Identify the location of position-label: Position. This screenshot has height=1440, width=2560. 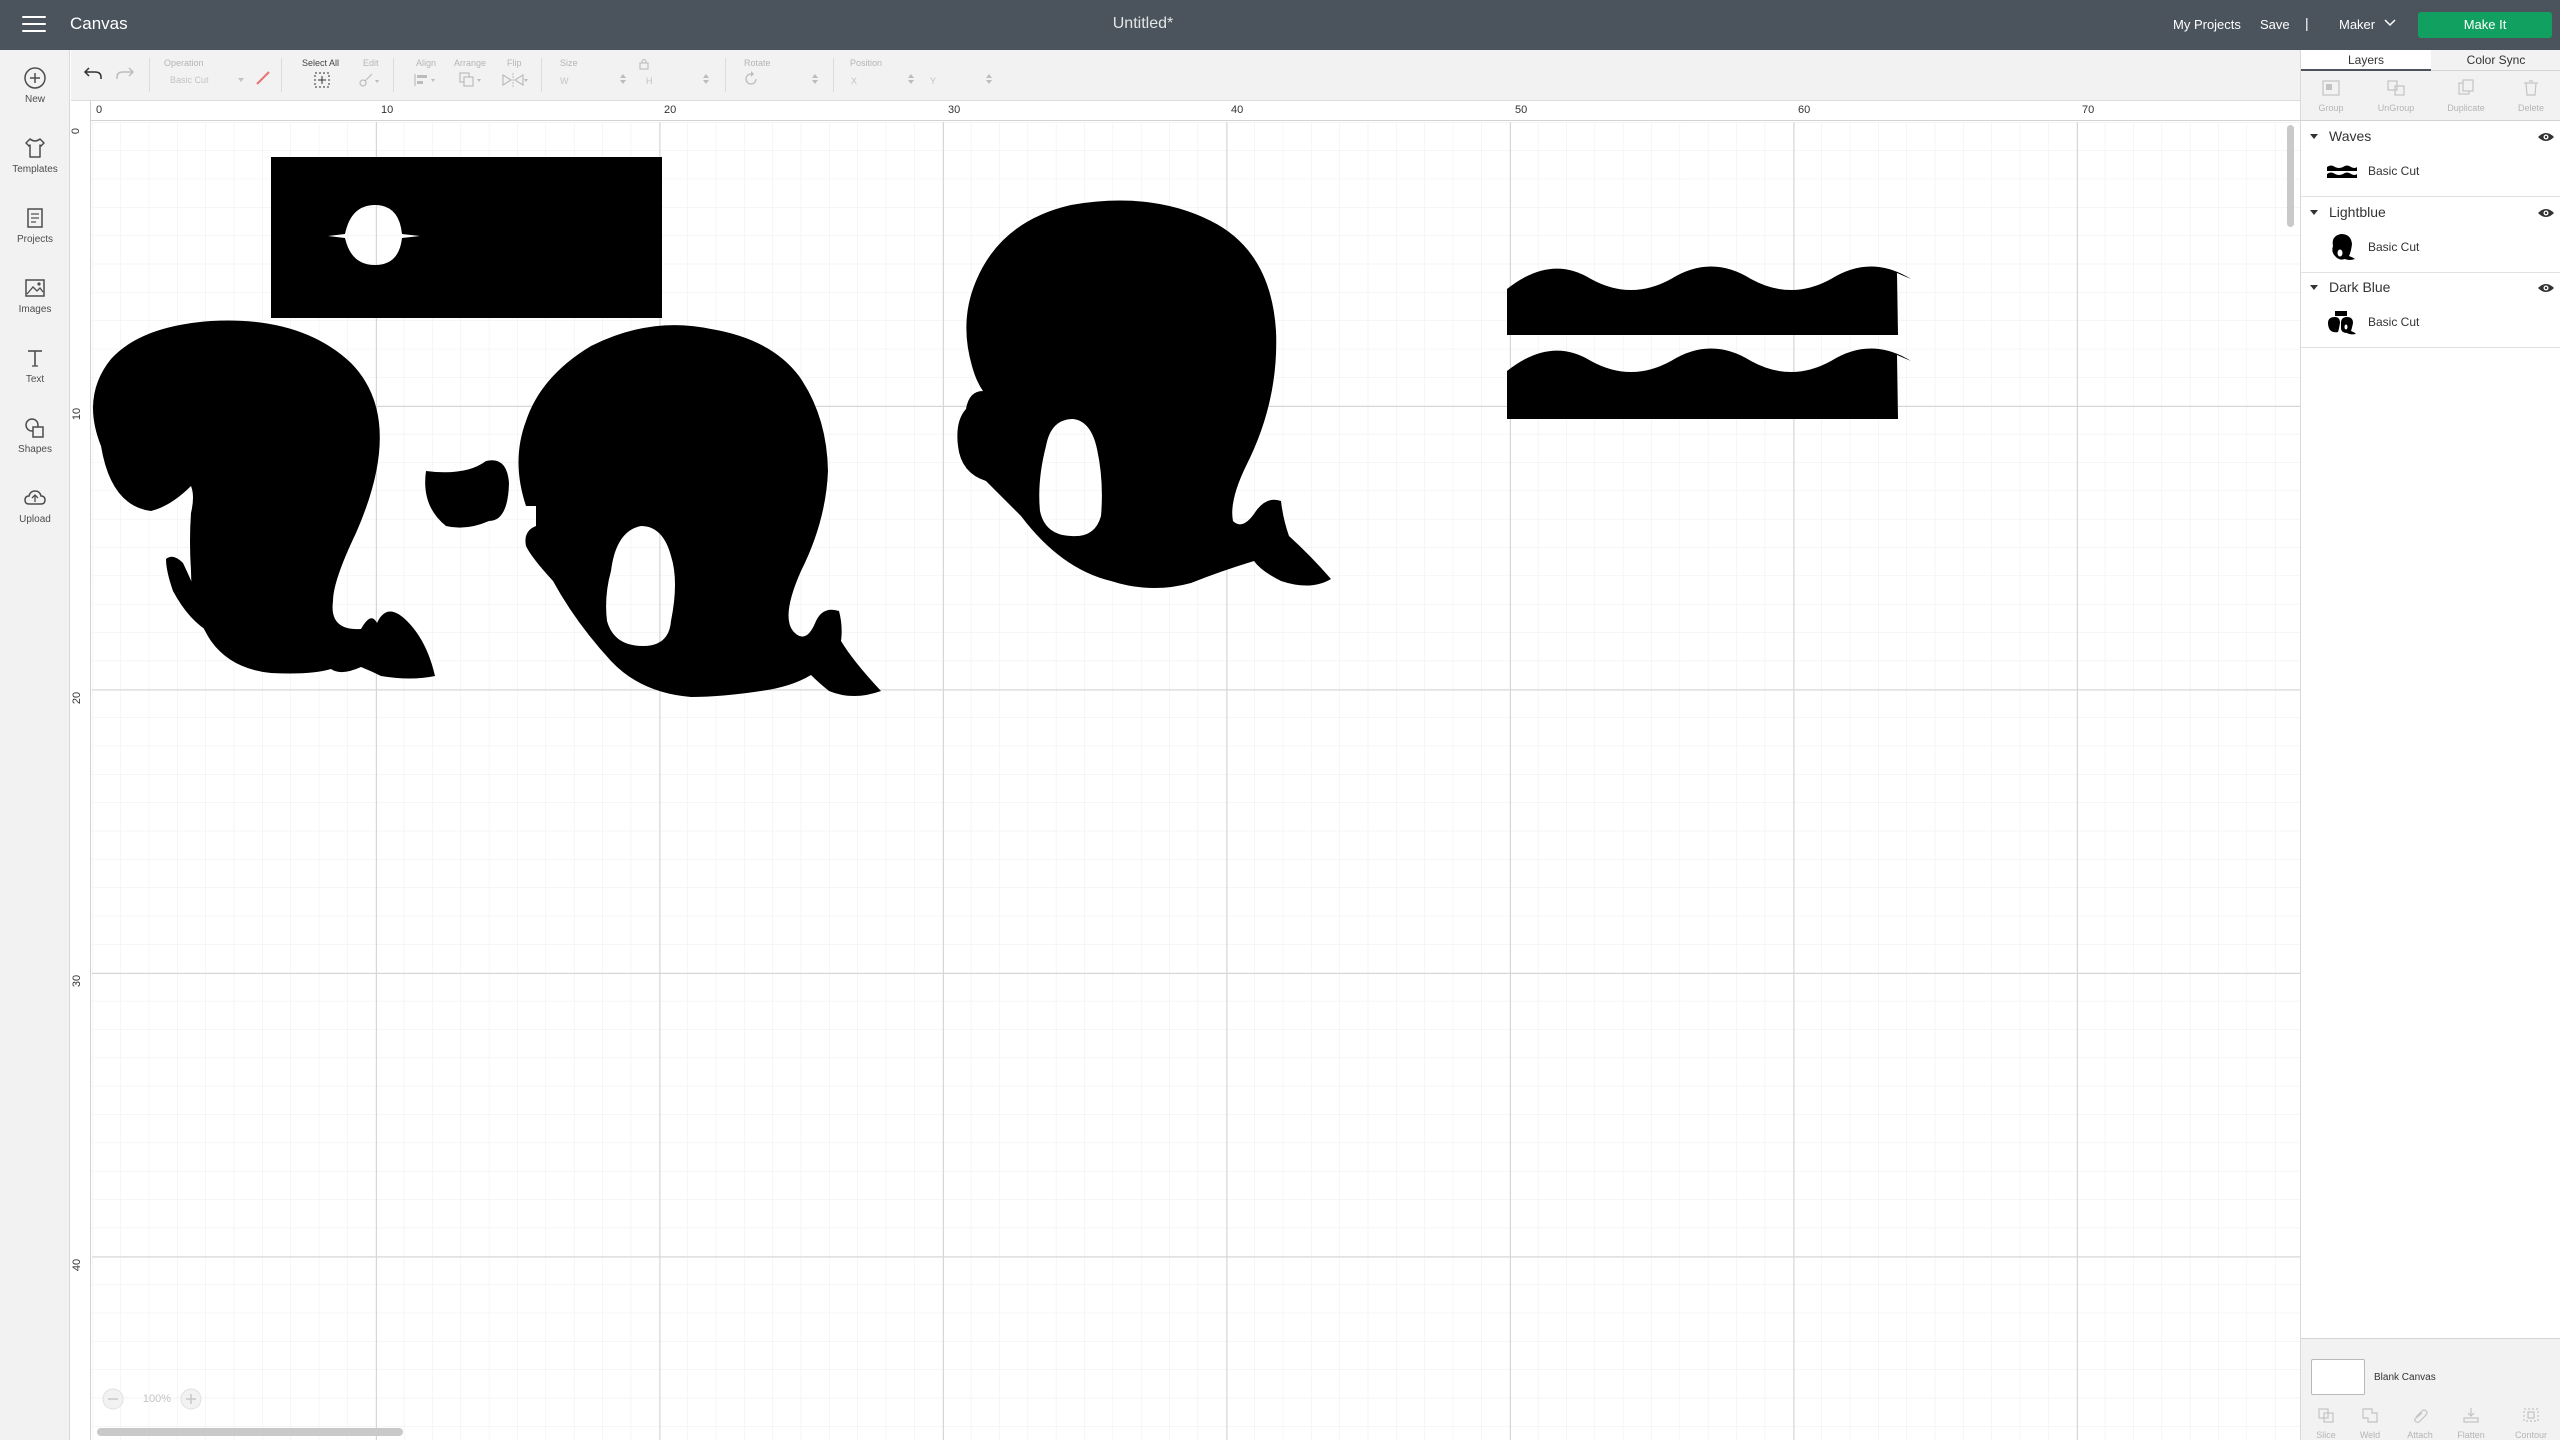
(866, 63).